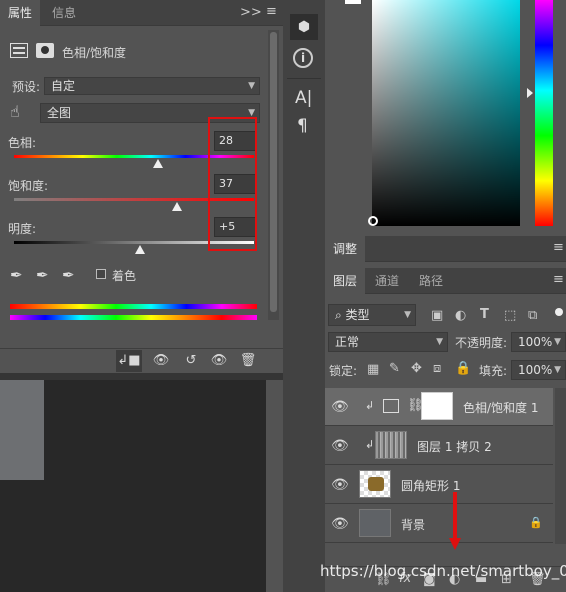 Image resolution: width=566 pixels, height=592 pixels. What do you see at coordinates (343, 371) in the screenshot?
I see `lock-label: 锁定:` at bounding box center [343, 371].